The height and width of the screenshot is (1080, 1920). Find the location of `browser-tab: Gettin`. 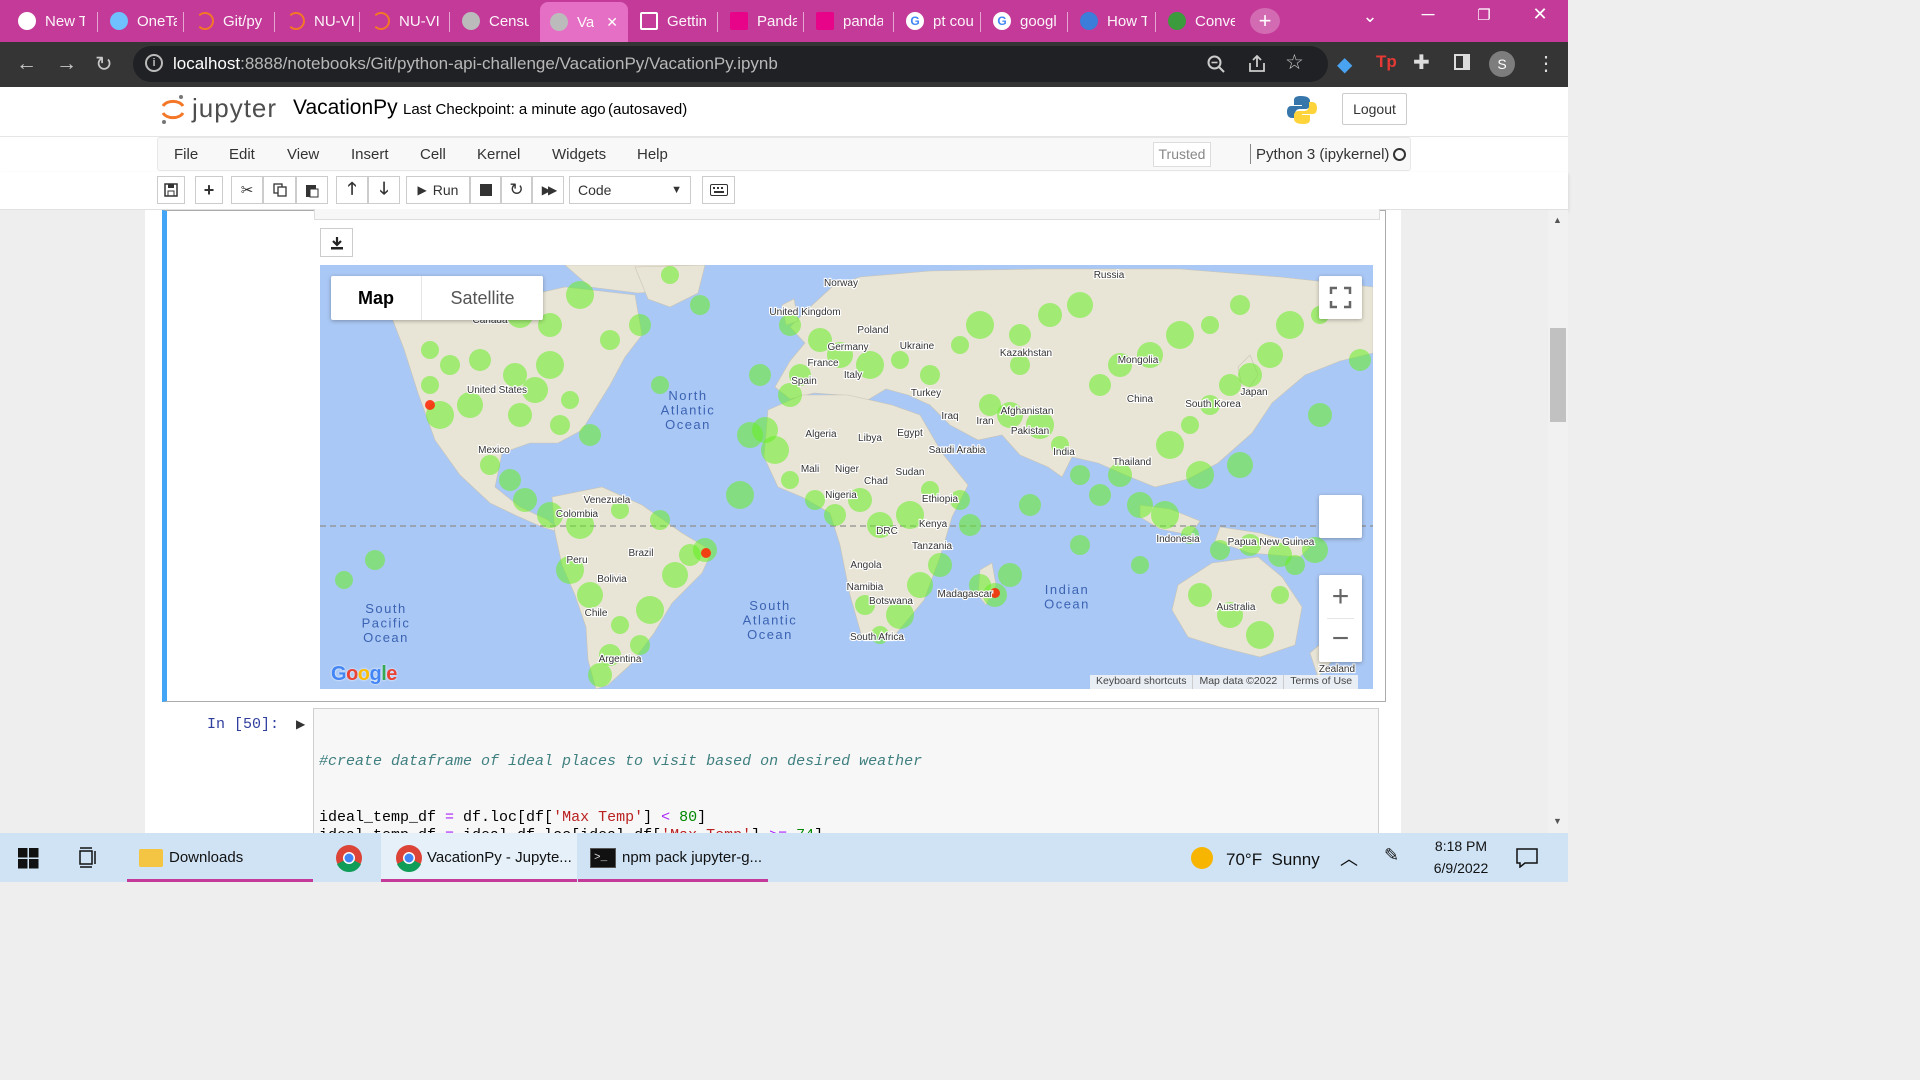

browser-tab: Gettin is located at coordinates (673, 21).